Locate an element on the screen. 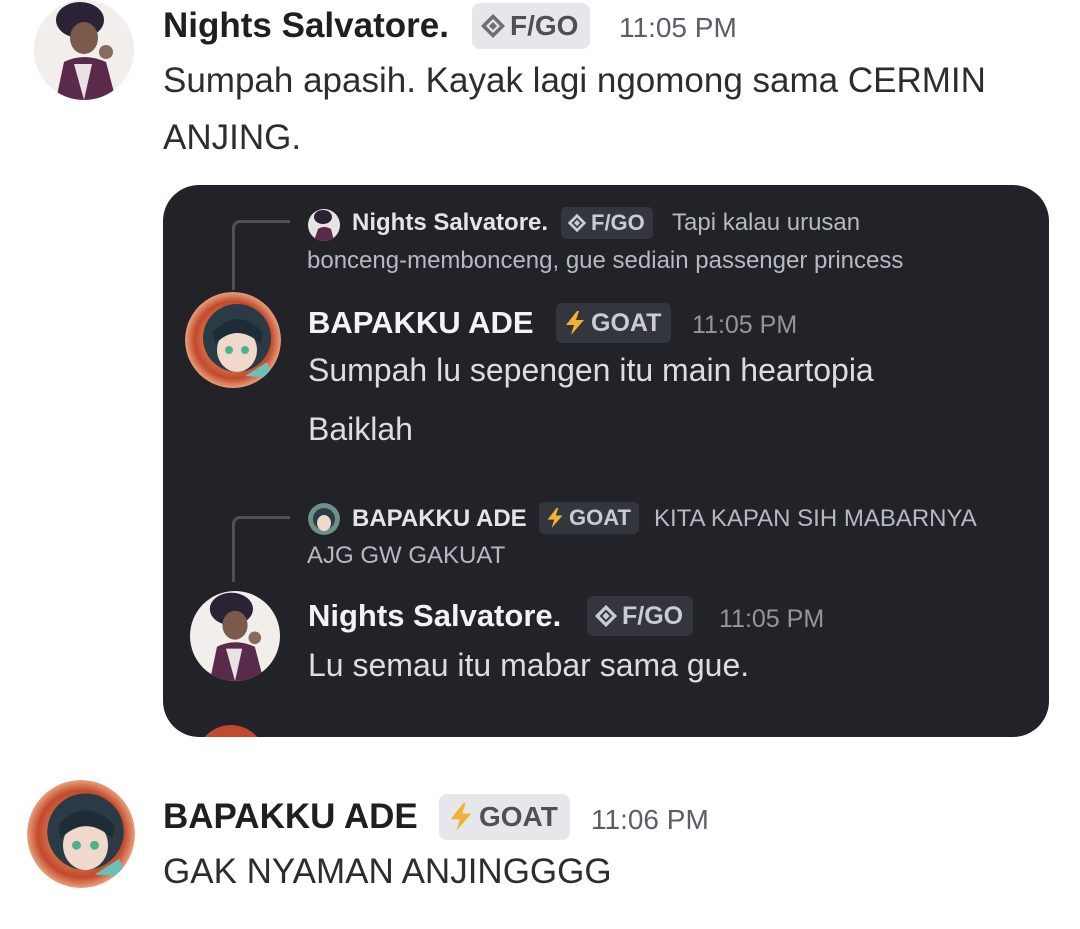 Image resolution: width=1080 pixels, height=929 pixels. avatar-bapakku-ade-partial is located at coordinates (231, 731).